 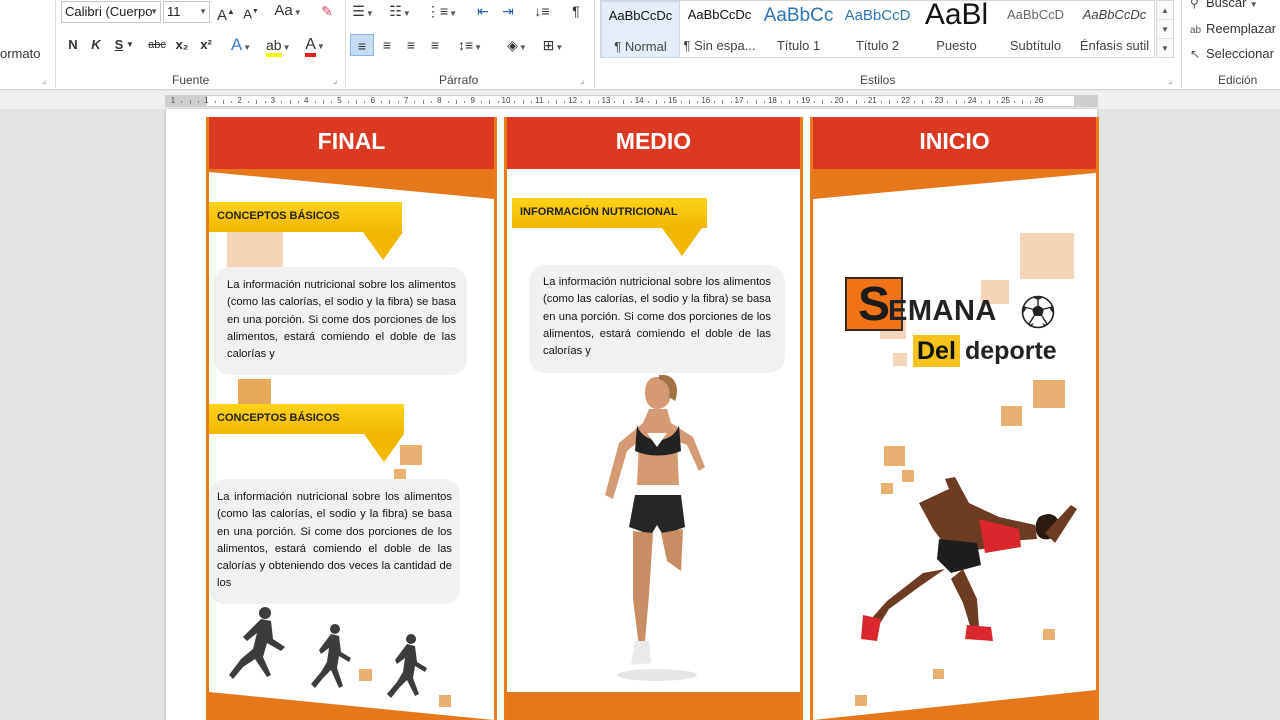 I want to click on sort-icon: ↓≡, so click(x=542, y=11).